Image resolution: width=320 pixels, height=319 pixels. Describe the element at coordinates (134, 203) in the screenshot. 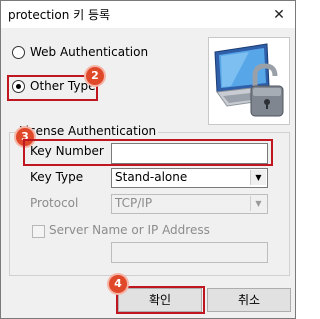

I see `protocol-value: TCP/IP` at that location.